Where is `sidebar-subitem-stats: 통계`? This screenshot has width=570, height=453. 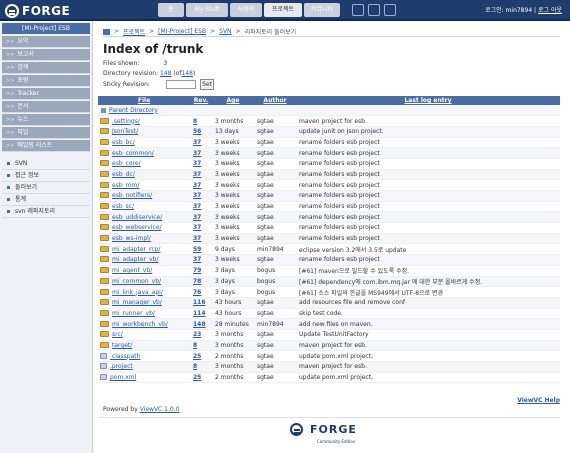
sidebar-subitem-stats: 통계 is located at coordinates (46, 200).